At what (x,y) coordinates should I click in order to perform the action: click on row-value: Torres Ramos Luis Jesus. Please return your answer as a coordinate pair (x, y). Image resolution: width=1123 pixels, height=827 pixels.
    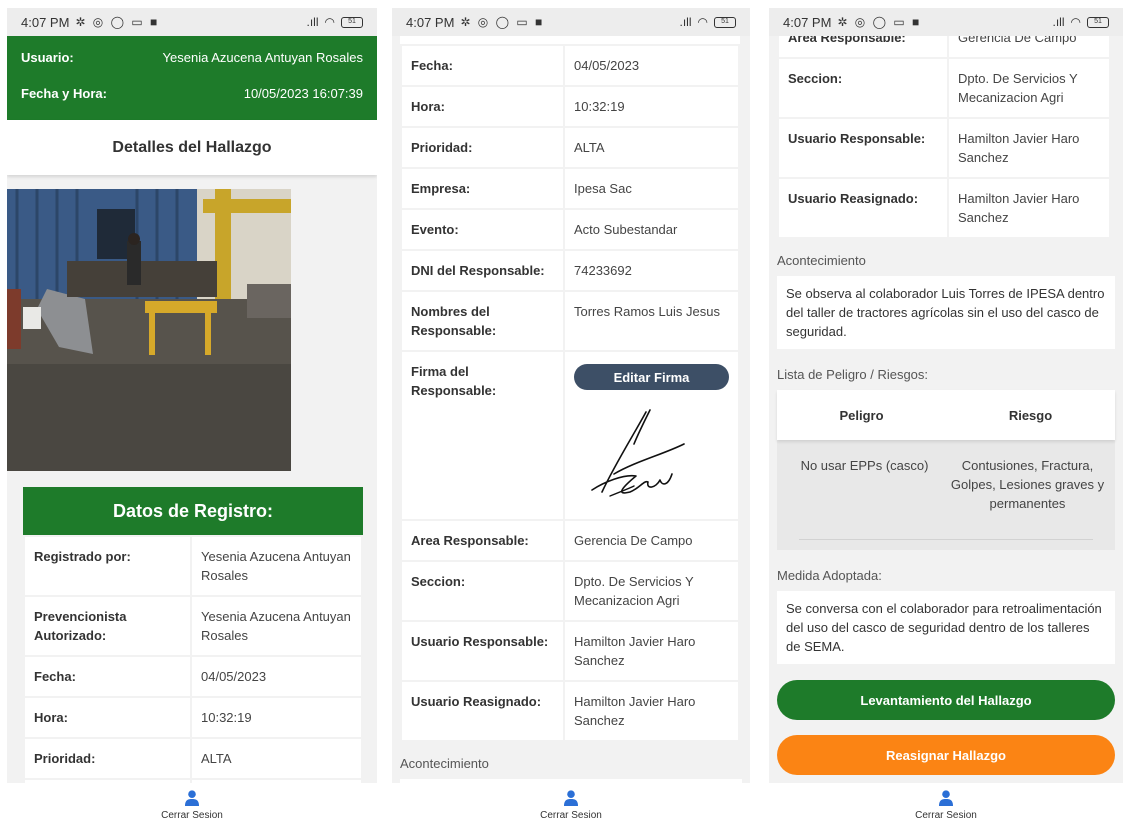
    Looking at the image, I should click on (651, 321).